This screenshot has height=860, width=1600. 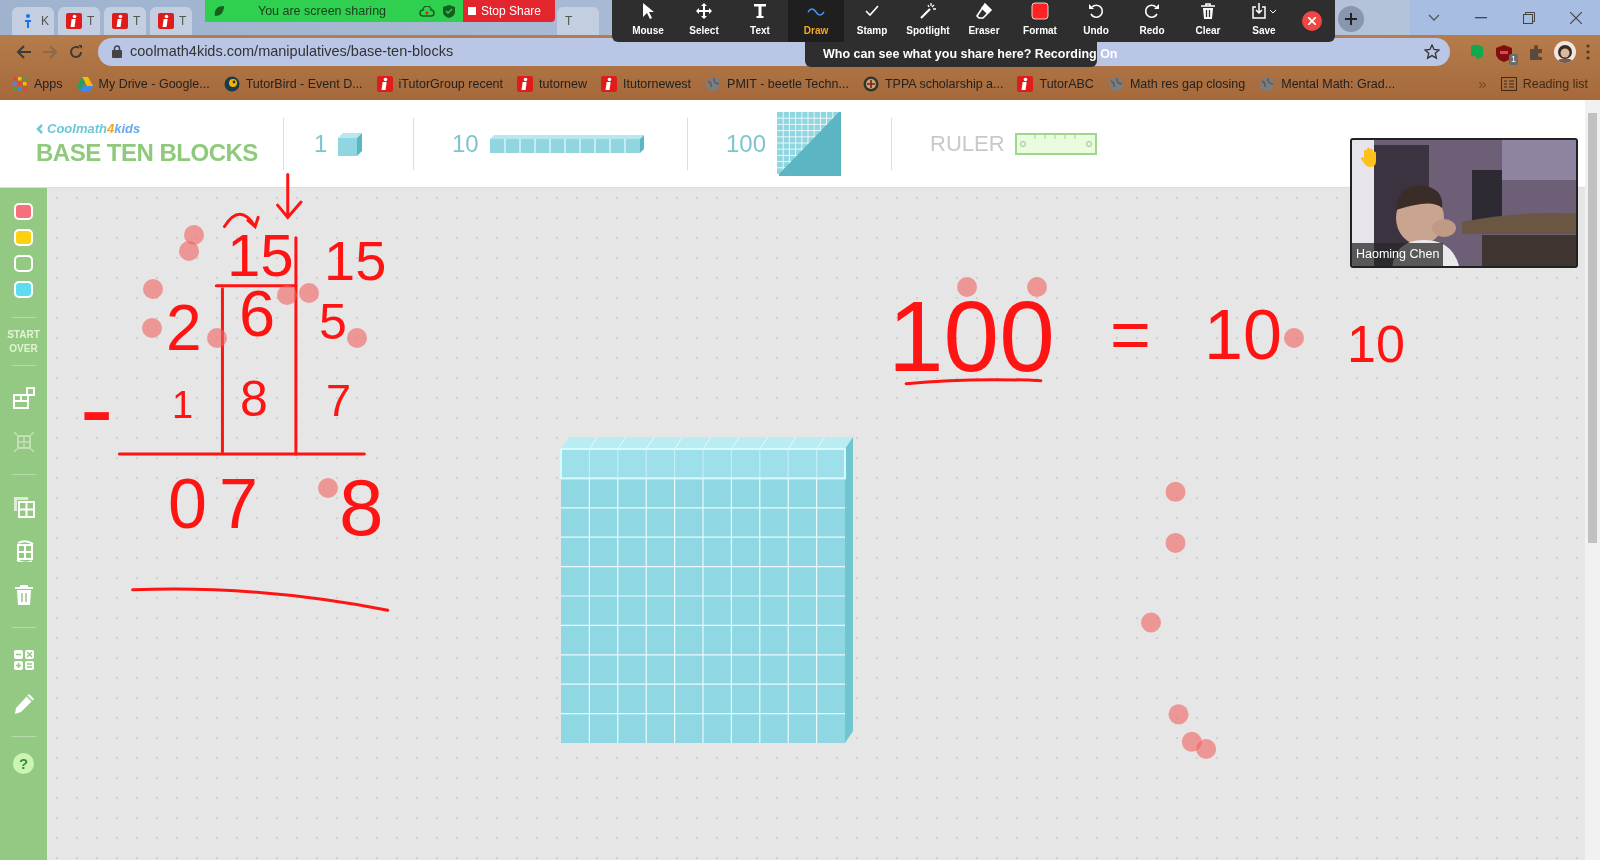 I want to click on profile-avatar, so click(x=1565, y=51).